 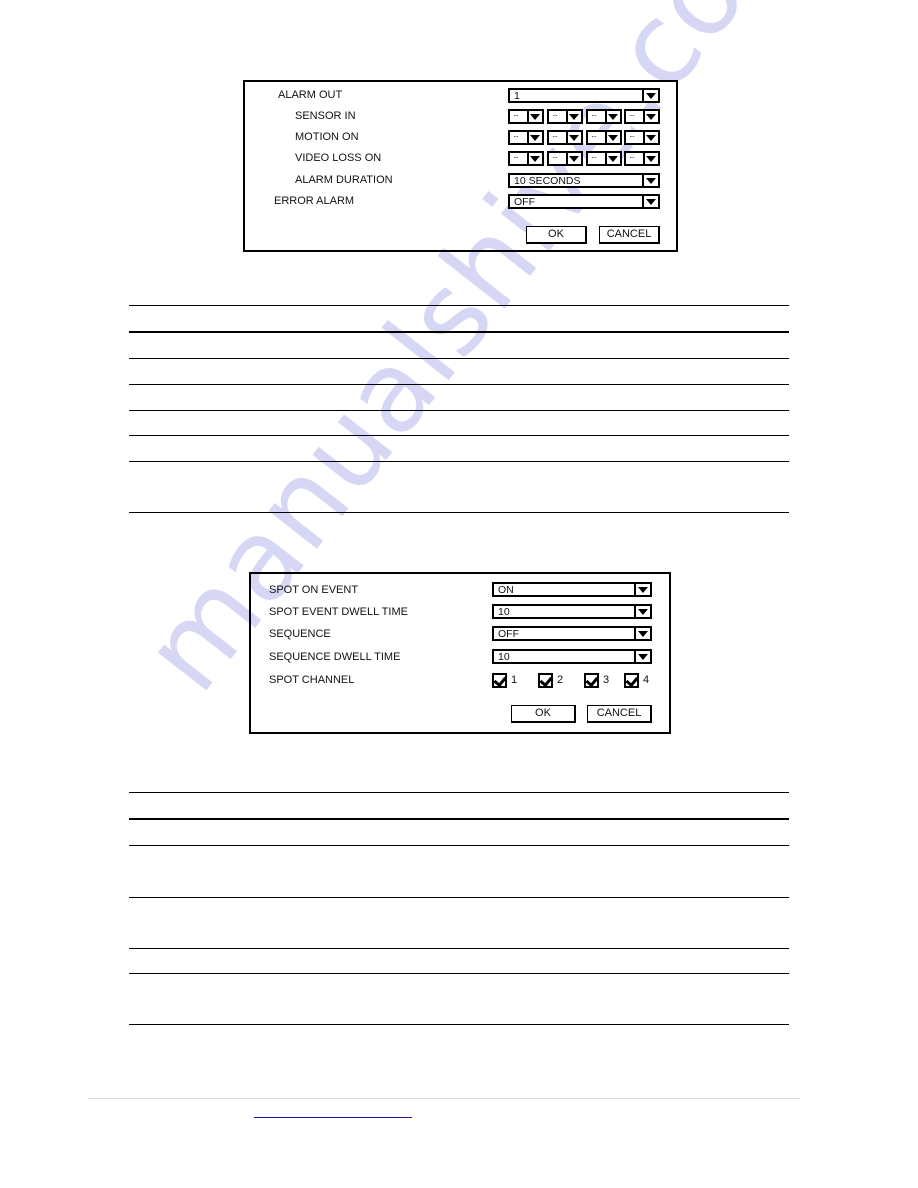 I want to click on alarm-out-dialog, so click(x=460, y=166).